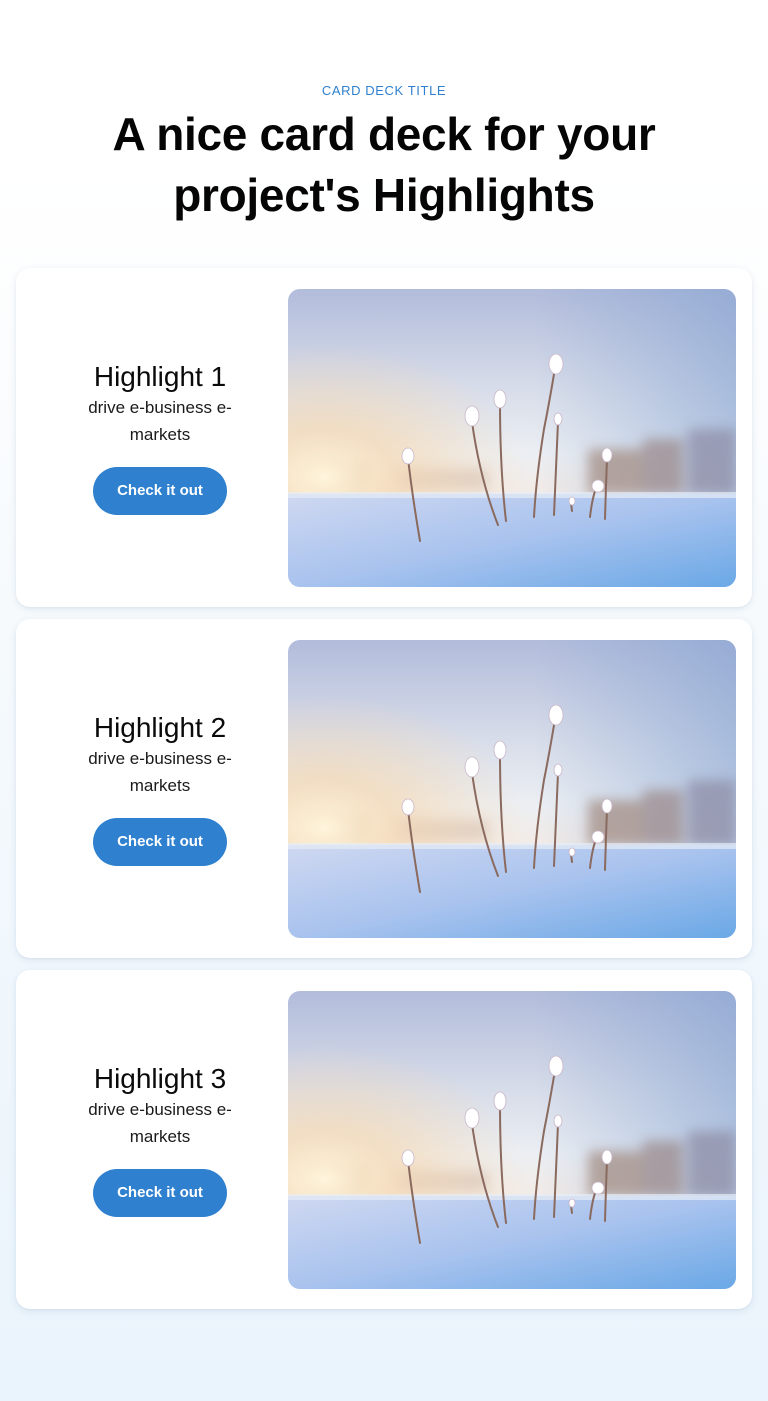  What do you see at coordinates (384, 90) in the screenshot?
I see `section-eyebrow: CARD DECK TITLE` at bounding box center [384, 90].